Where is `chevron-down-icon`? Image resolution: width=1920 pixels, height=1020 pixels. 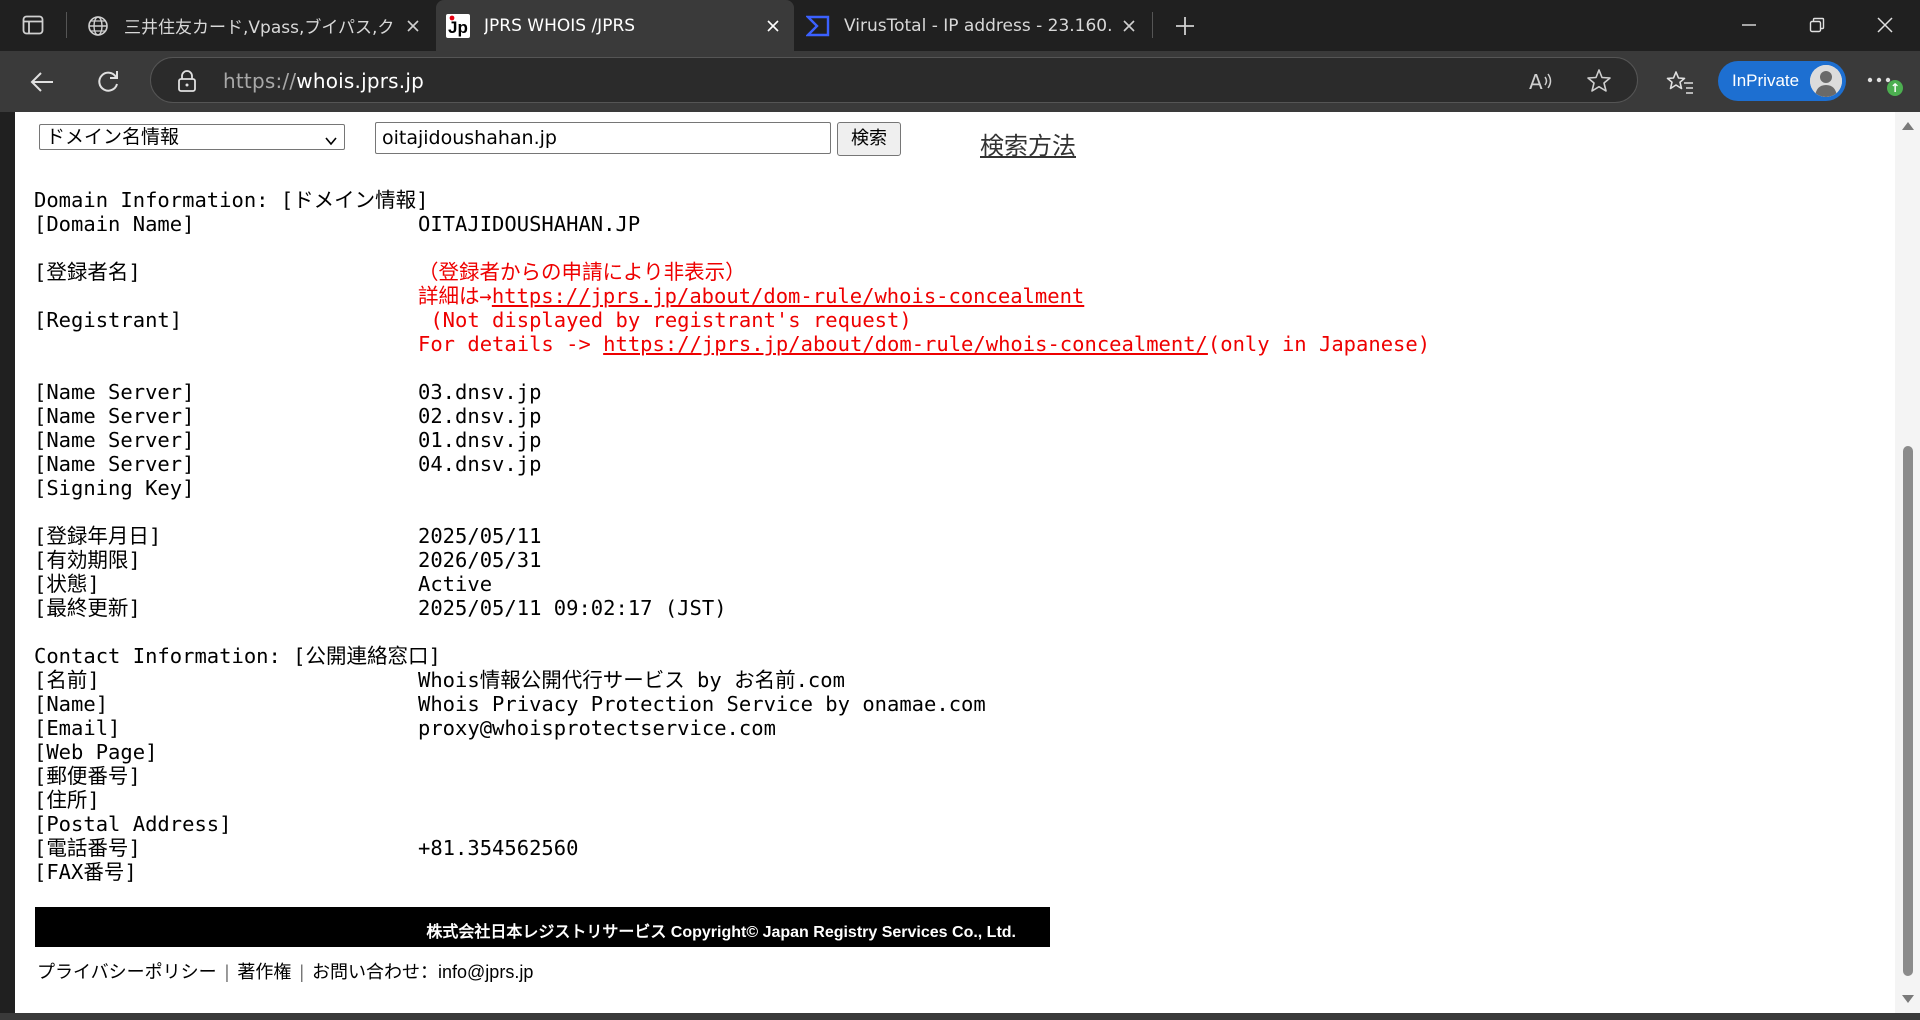
chevron-down-icon is located at coordinates (331, 142).